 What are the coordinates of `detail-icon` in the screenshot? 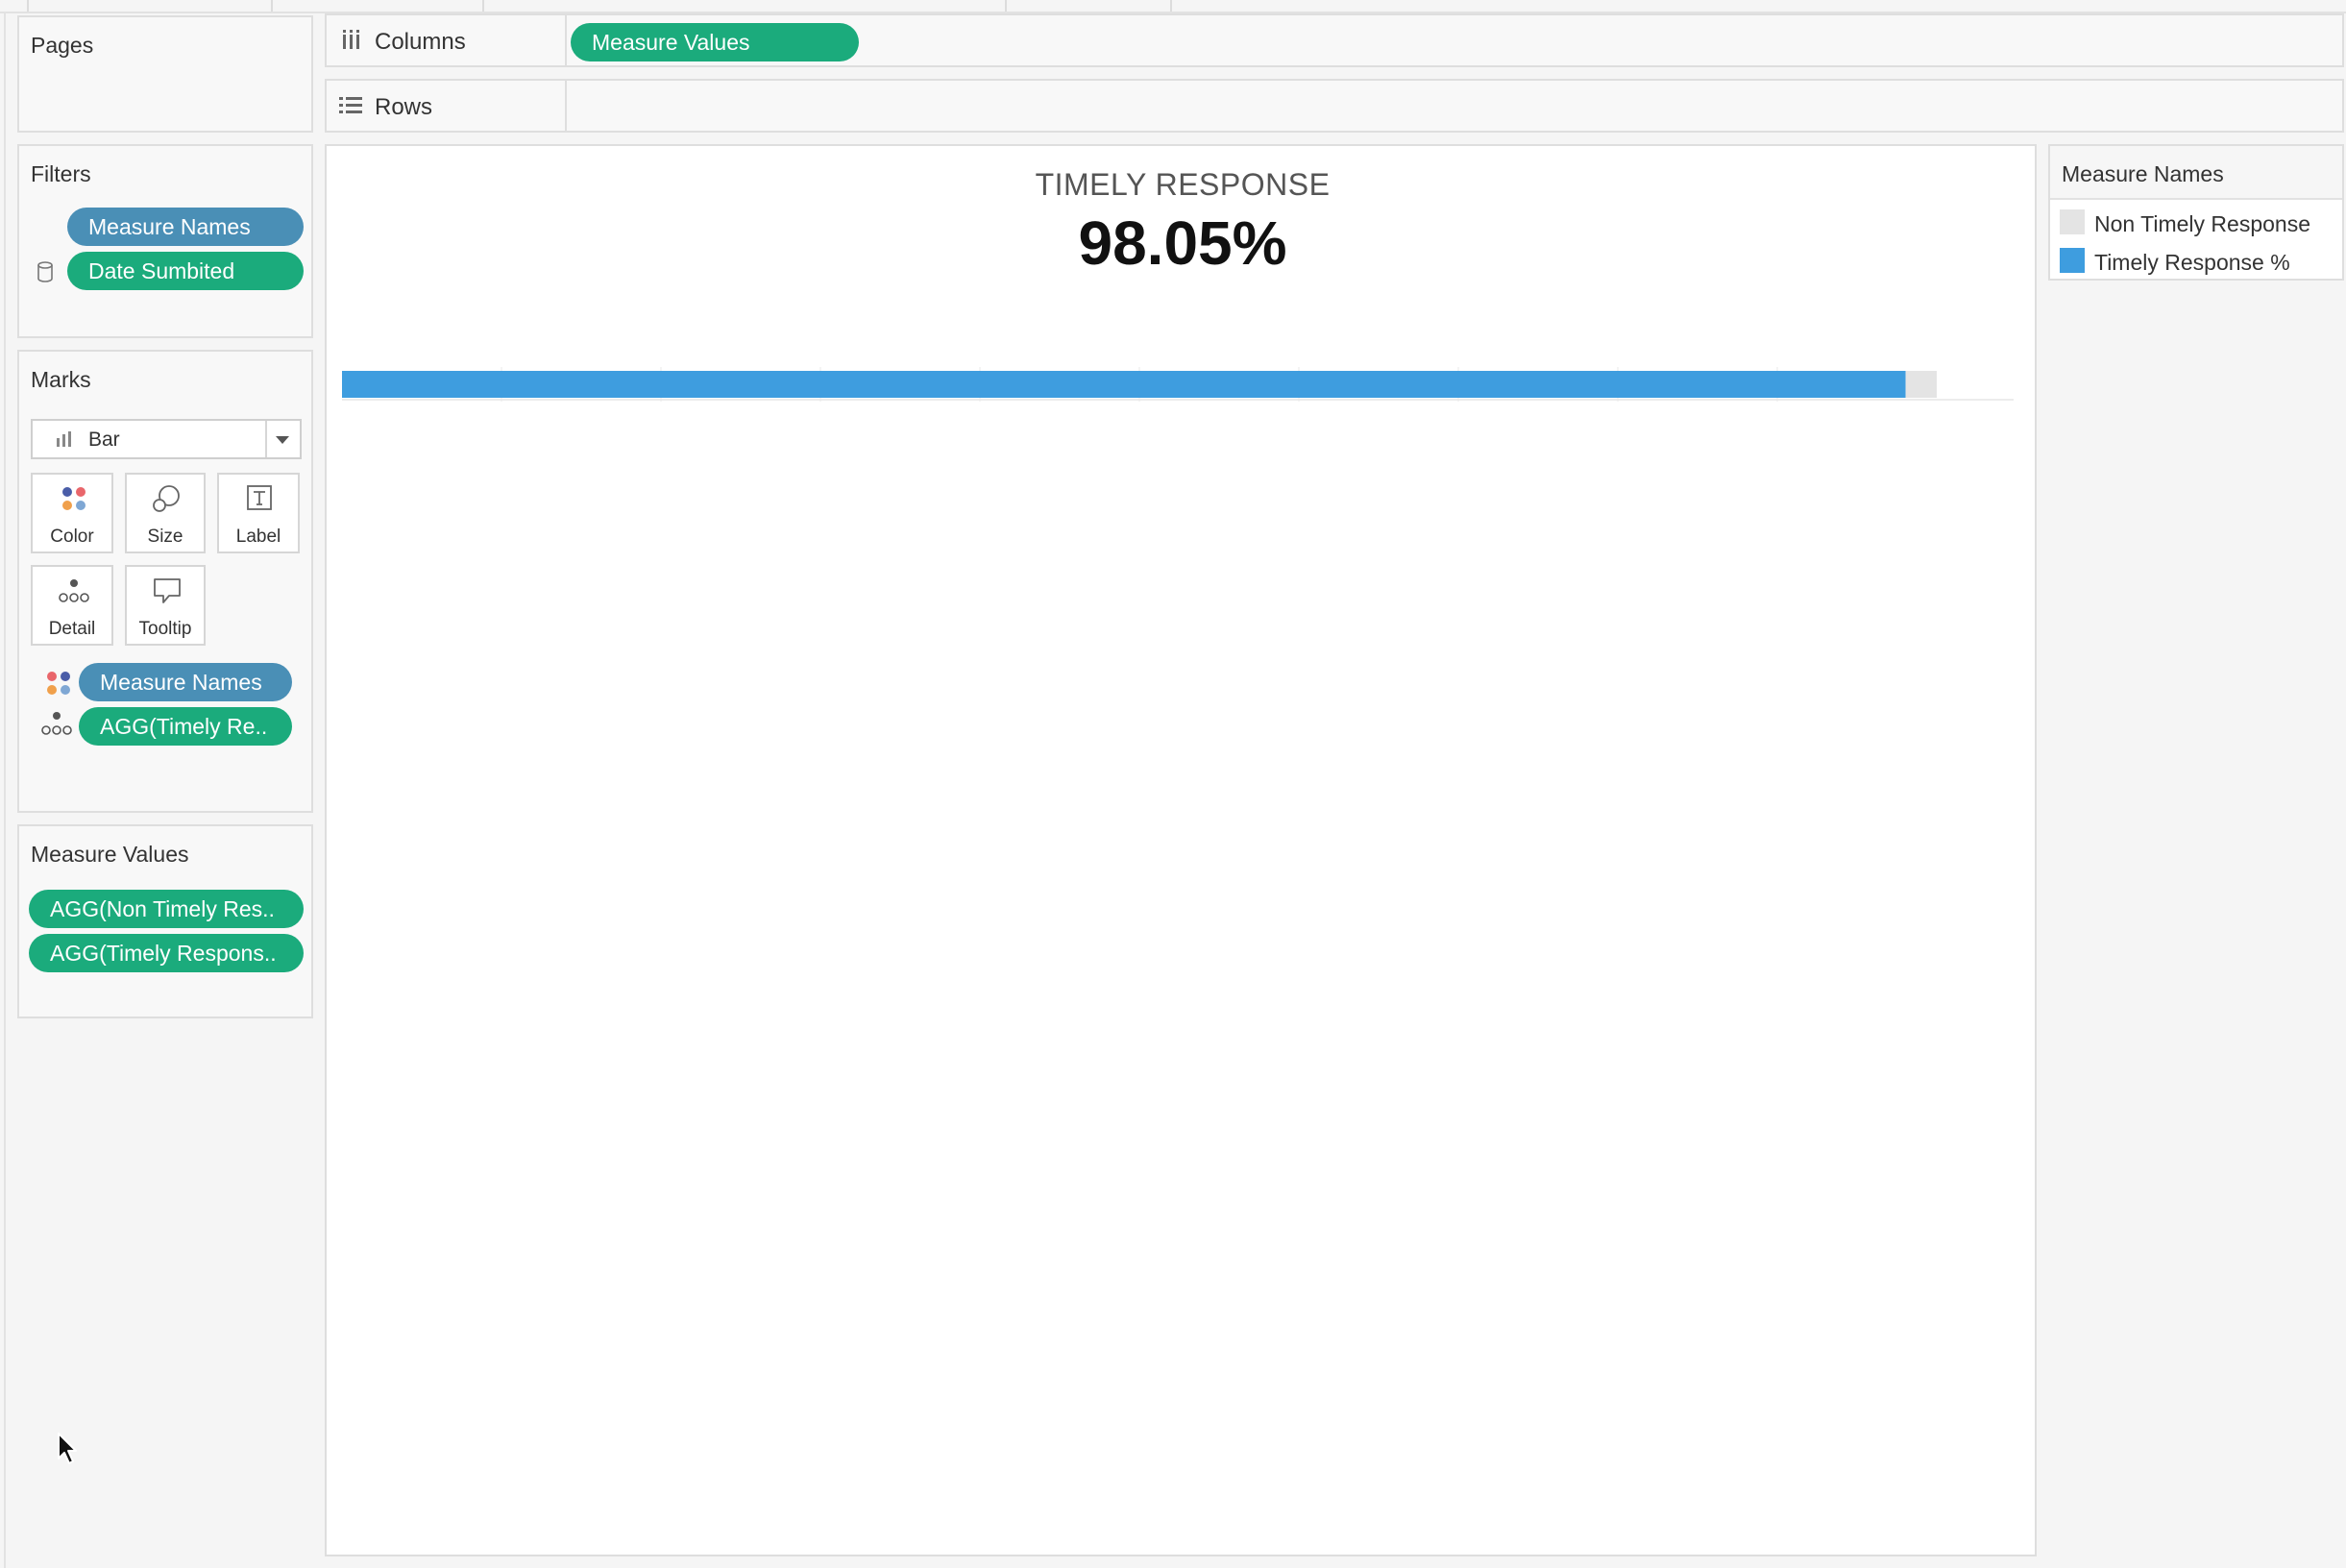 It's located at (74, 590).